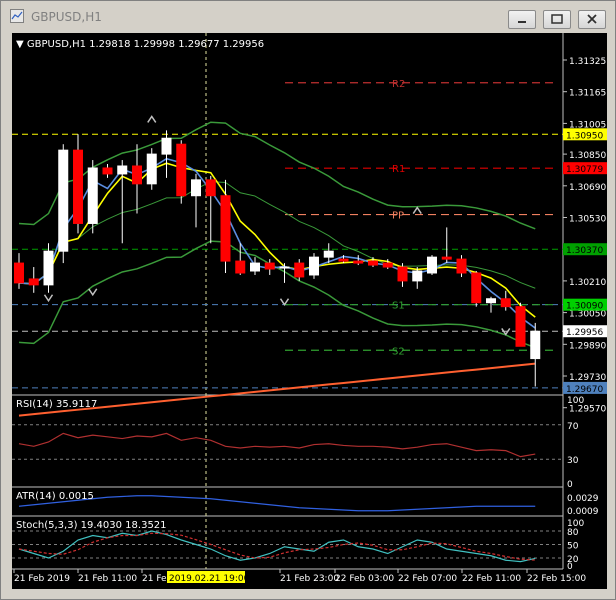 This screenshot has height=600, width=616. What do you see at coordinates (587, 346) in the screenshot?
I see `price-tick-label: 1.29890` at bounding box center [587, 346].